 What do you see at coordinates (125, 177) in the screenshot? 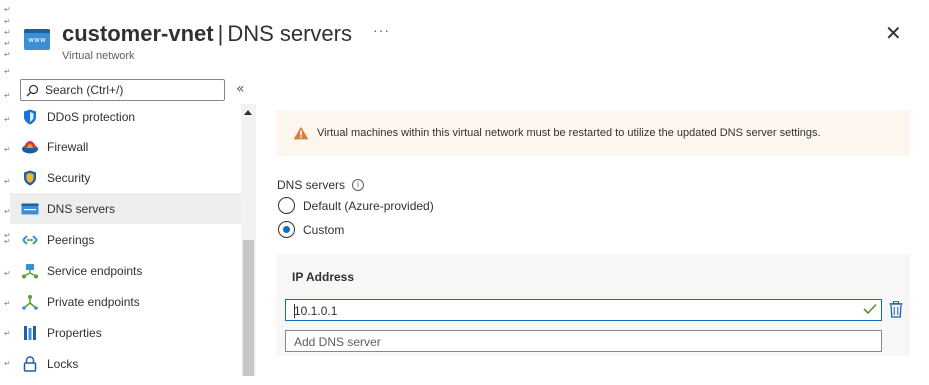
I see `sidebar-item-security: Security` at bounding box center [125, 177].